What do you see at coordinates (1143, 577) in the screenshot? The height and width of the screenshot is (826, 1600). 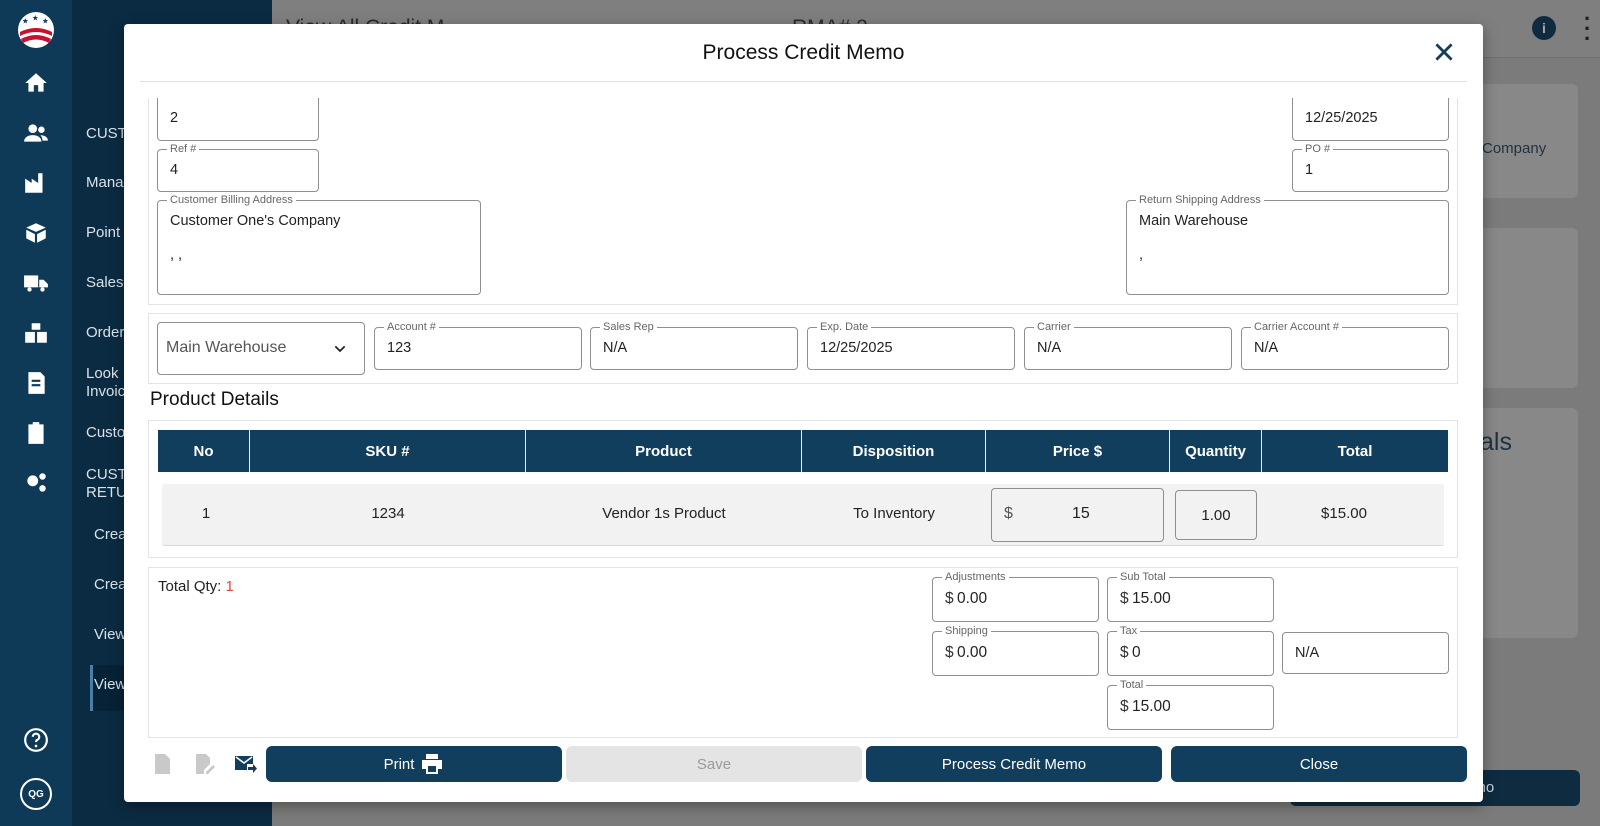 I see `sub-total-label: Sub Total` at bounding box center [1143, 577].